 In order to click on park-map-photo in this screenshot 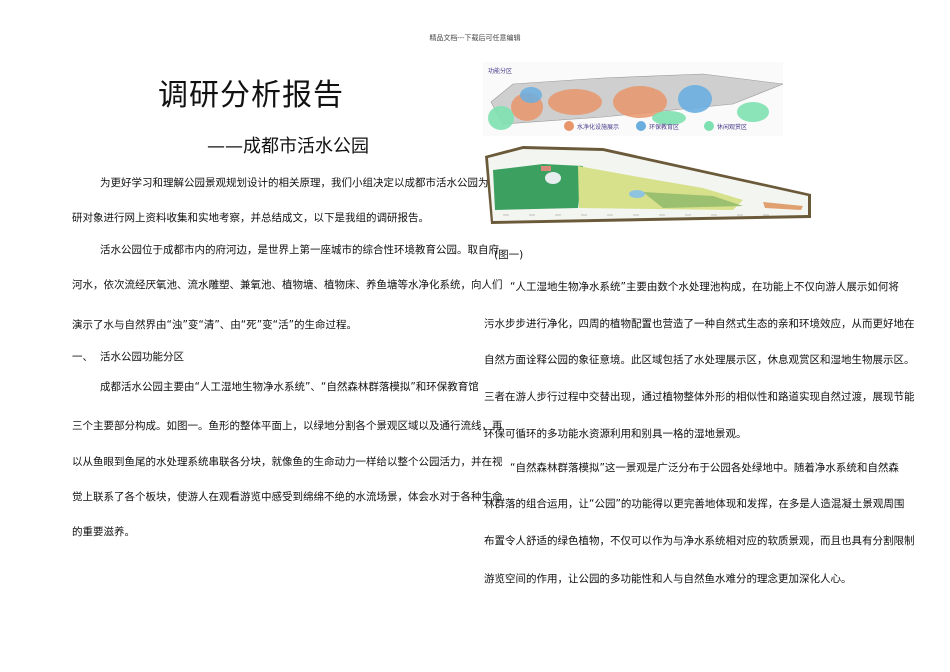, I will do `click(648, 185)`.